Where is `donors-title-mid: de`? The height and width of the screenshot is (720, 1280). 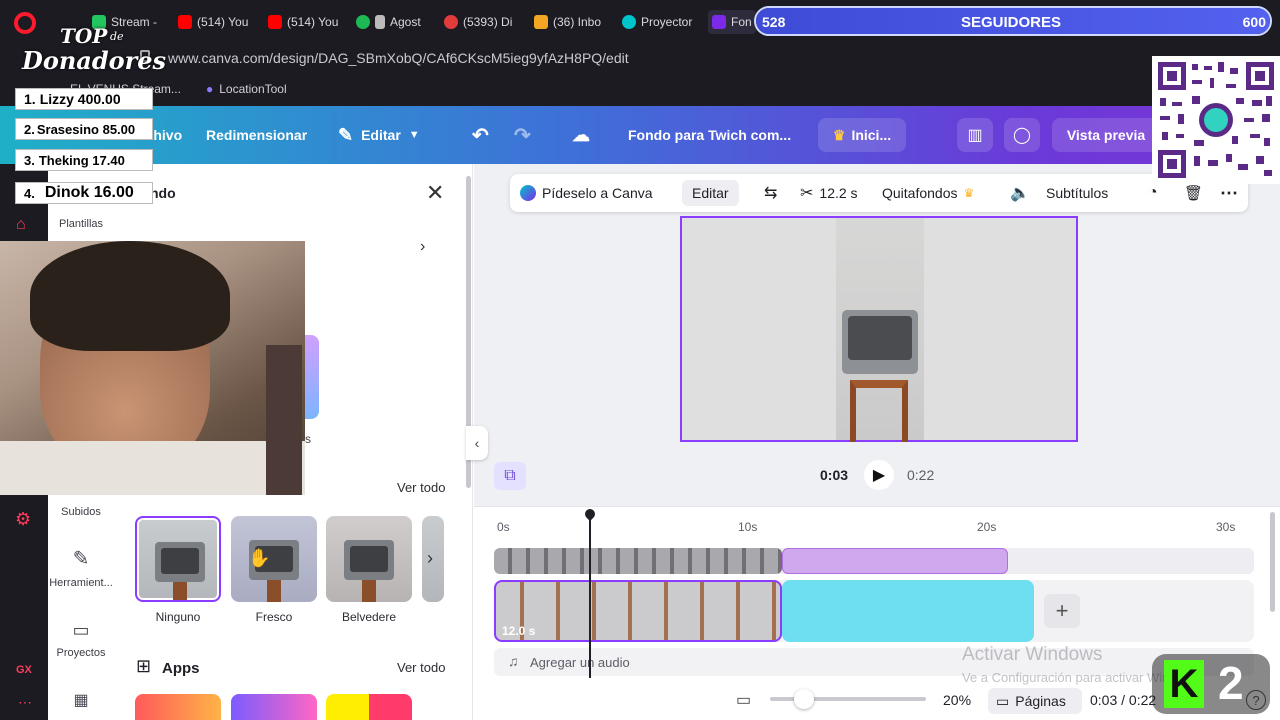
donors-title-mid: de is located at coordinates (117, 36).